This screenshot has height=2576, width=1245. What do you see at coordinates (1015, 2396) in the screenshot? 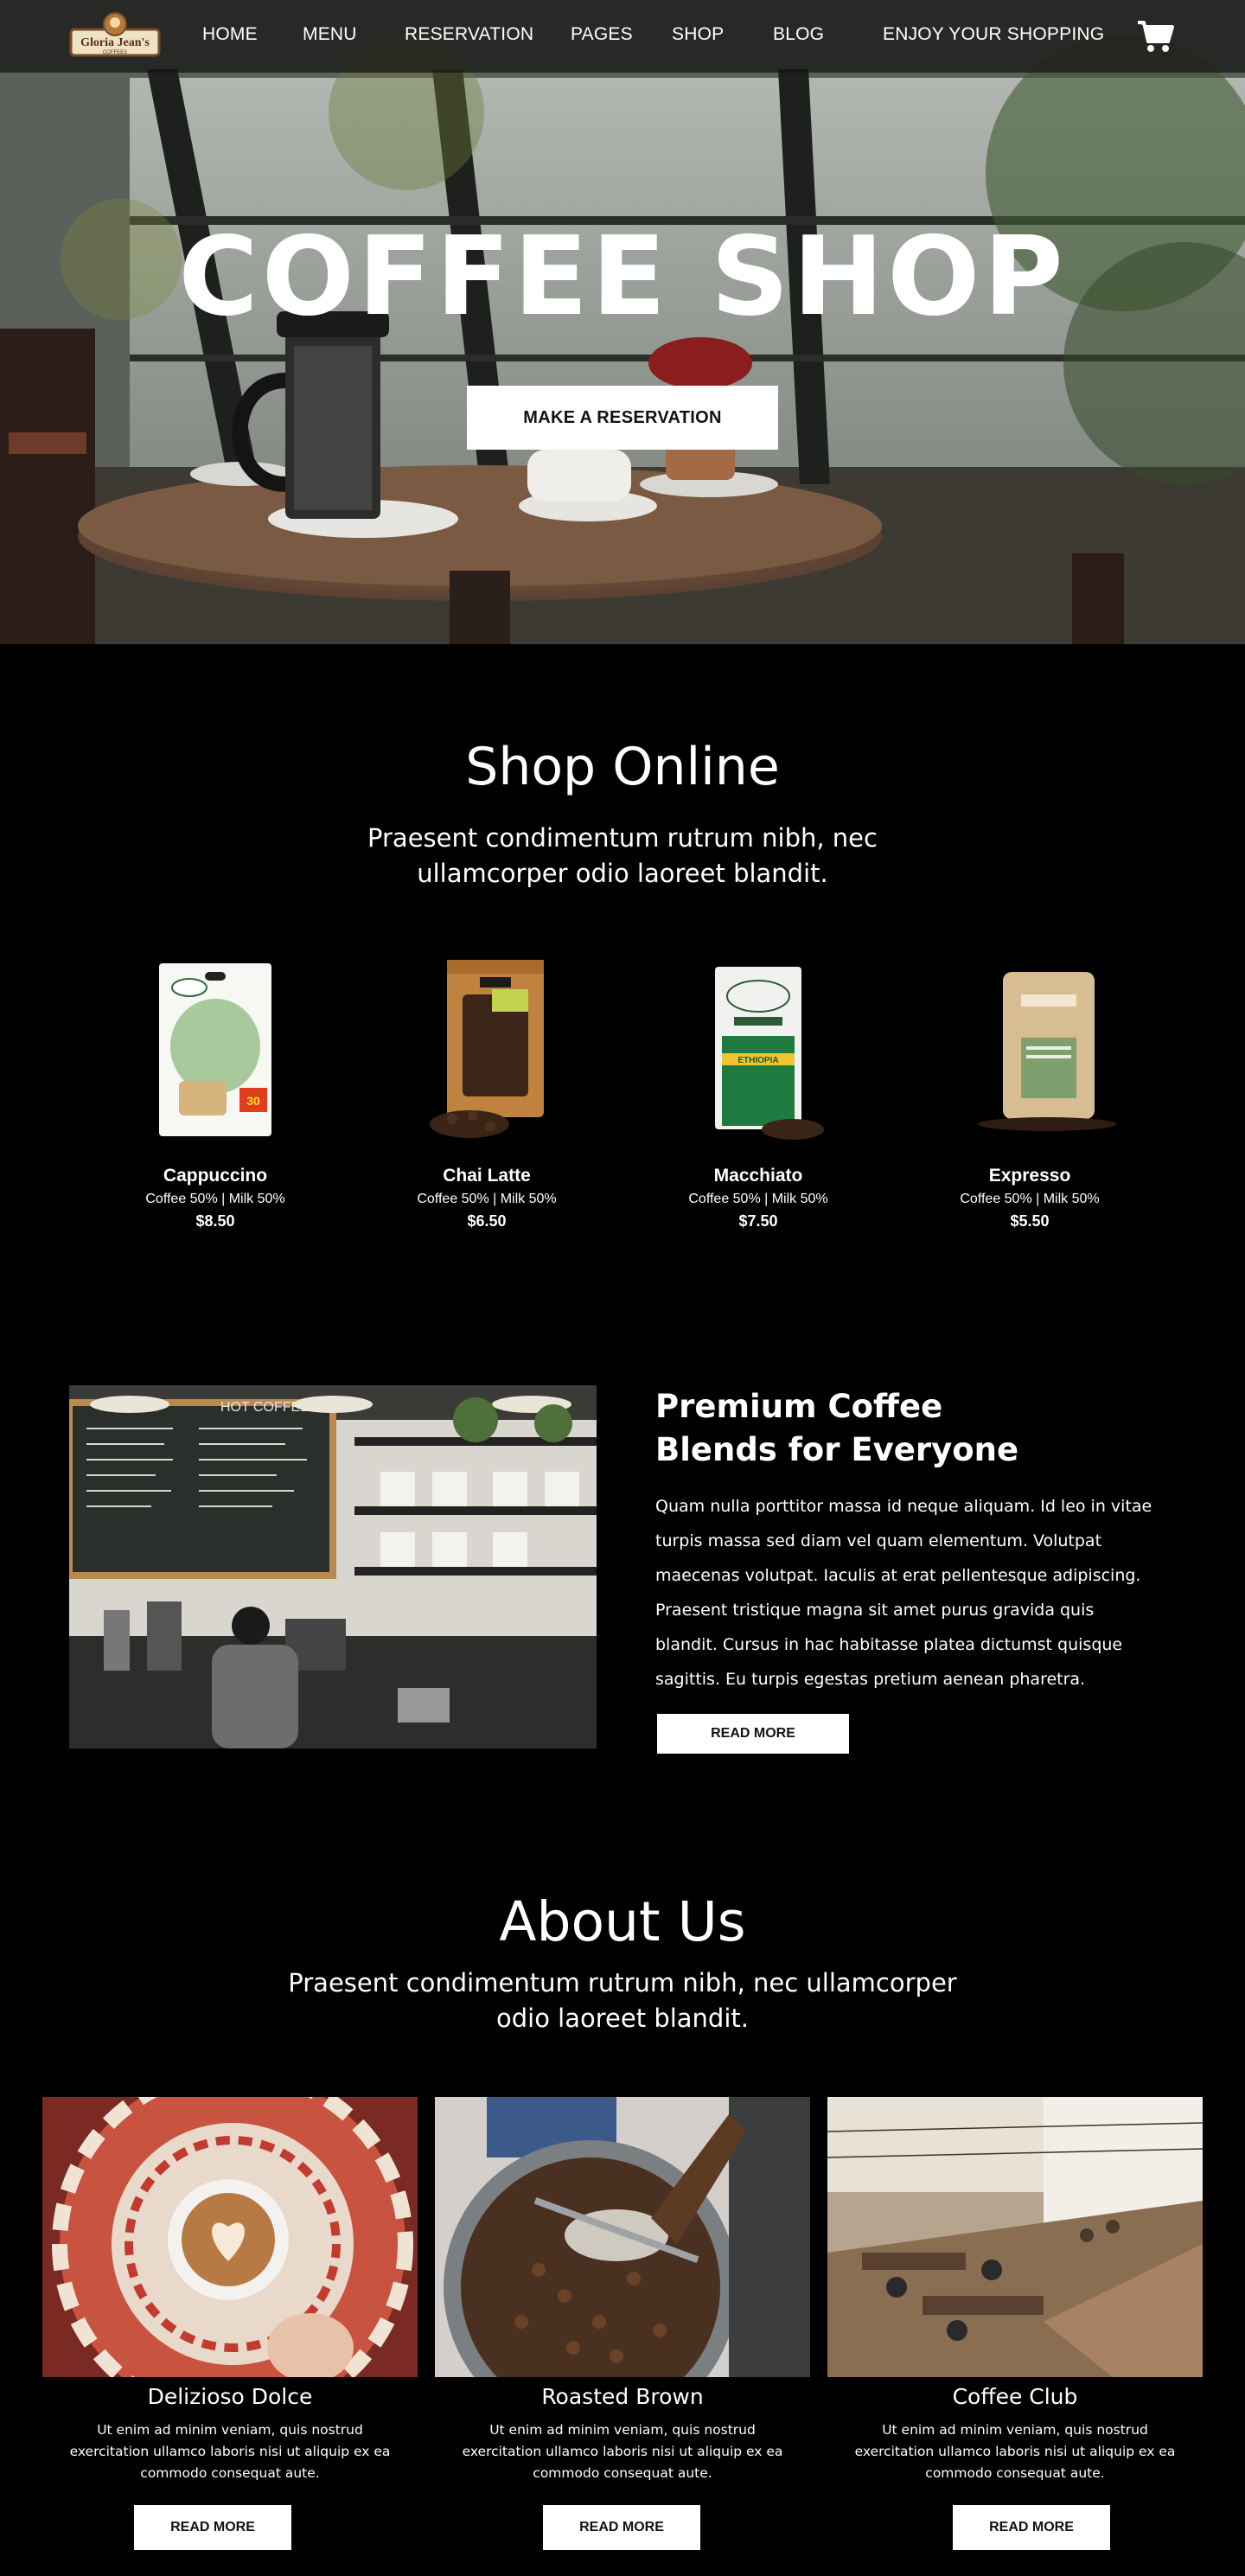
I see `card-title: Coffee Club` at bounding box center [1015, 2396].